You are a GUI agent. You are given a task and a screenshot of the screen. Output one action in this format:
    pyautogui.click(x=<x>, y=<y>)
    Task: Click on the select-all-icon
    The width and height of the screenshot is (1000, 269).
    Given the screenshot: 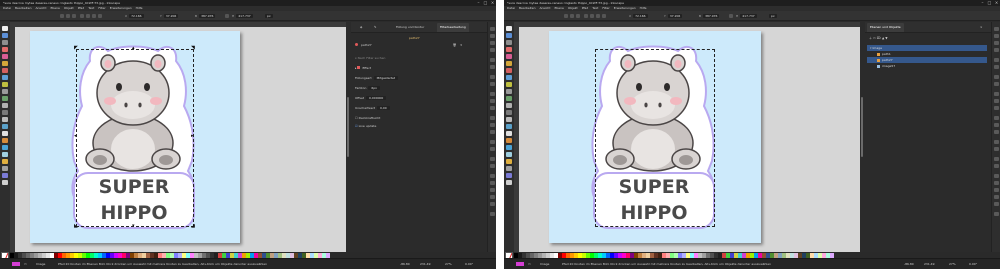 What is the action you would take?
    pyautogui.click(x=62, y=16)
    